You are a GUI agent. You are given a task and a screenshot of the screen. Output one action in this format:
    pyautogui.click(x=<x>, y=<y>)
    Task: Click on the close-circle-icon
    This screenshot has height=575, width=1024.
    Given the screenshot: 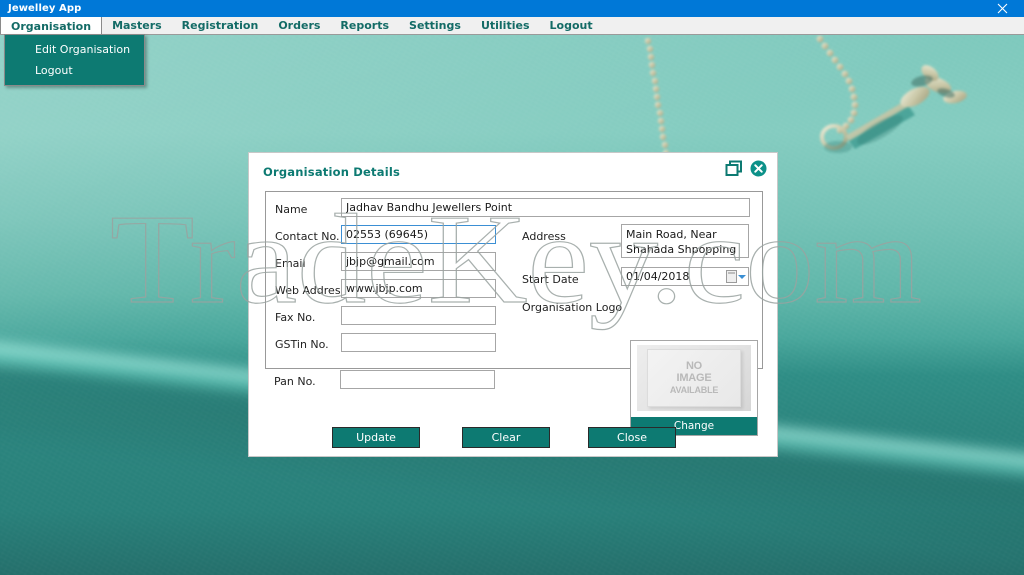 What is the action you would take?
    pyautogui.click(x=758, y=168)
    